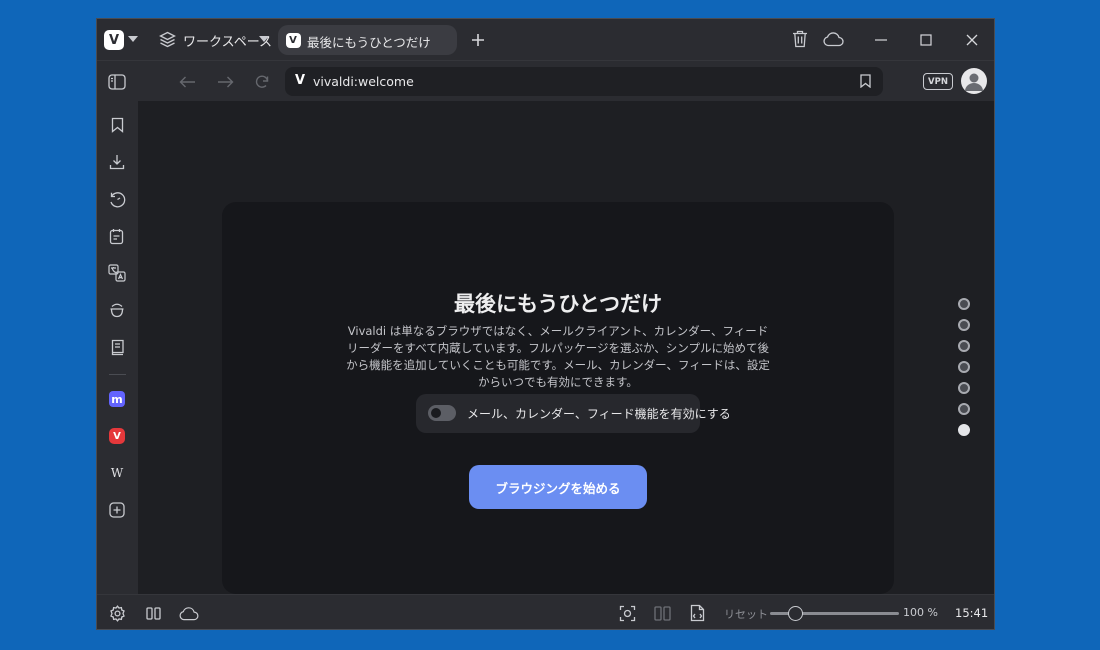 This screenshot has width=1100, height=650. Describe the element at coordinates (558, 487) in the screenshot. I see `start-browsing-button: ブラウジングを始める` at that location.